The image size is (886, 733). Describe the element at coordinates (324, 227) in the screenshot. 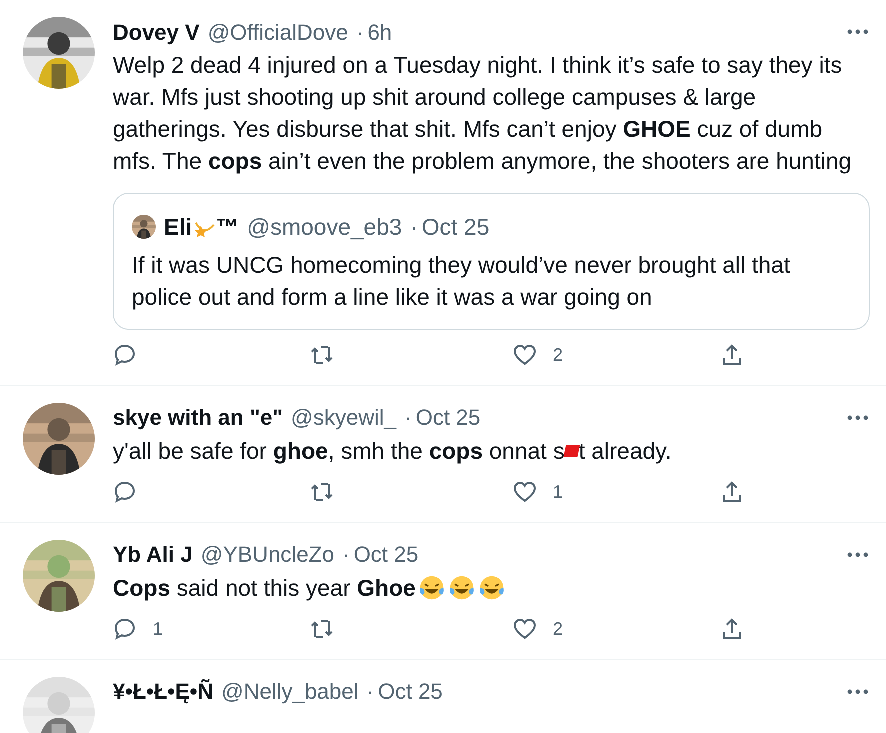

I see `author-handle: @smoove_eb3` at that location.